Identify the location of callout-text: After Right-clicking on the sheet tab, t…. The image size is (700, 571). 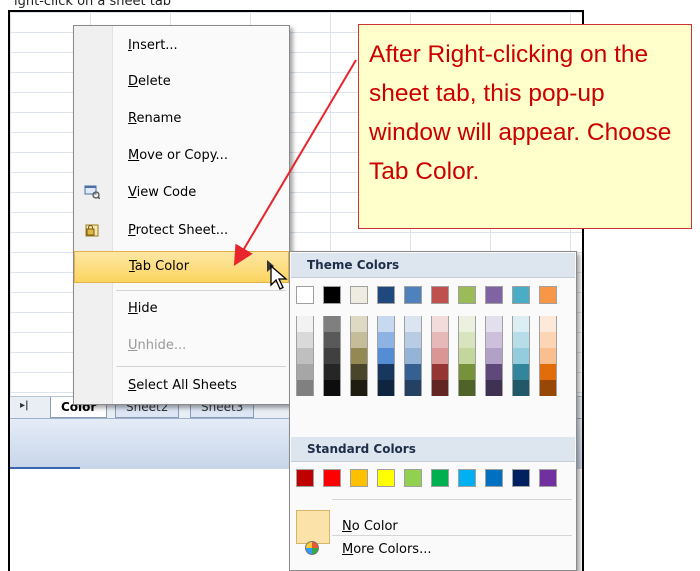
(520, 113).